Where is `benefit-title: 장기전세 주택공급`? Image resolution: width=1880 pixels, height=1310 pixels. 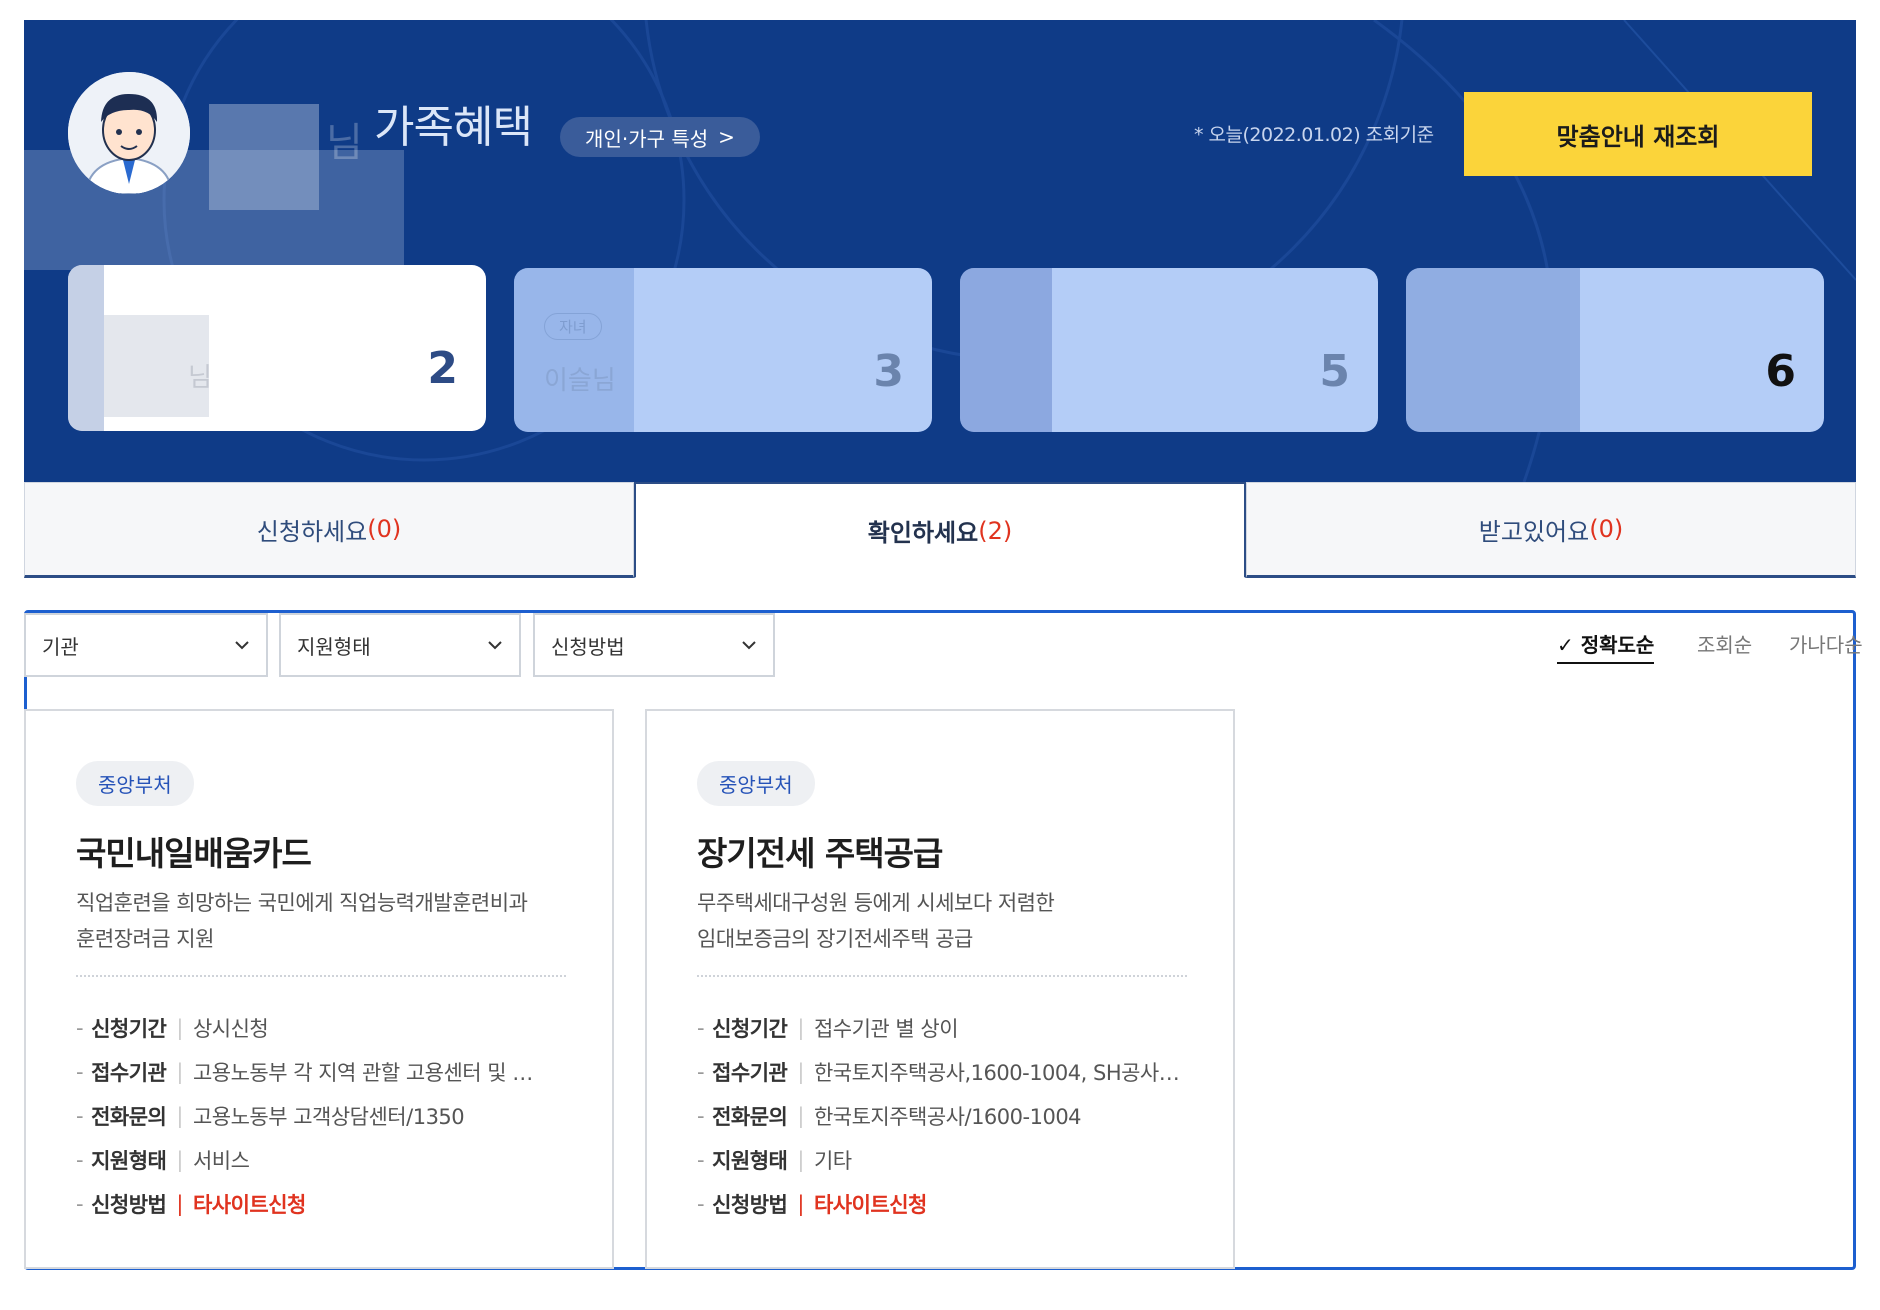
benefit-title: 장기전세 주택공급 is located at coordinates (820, 853).